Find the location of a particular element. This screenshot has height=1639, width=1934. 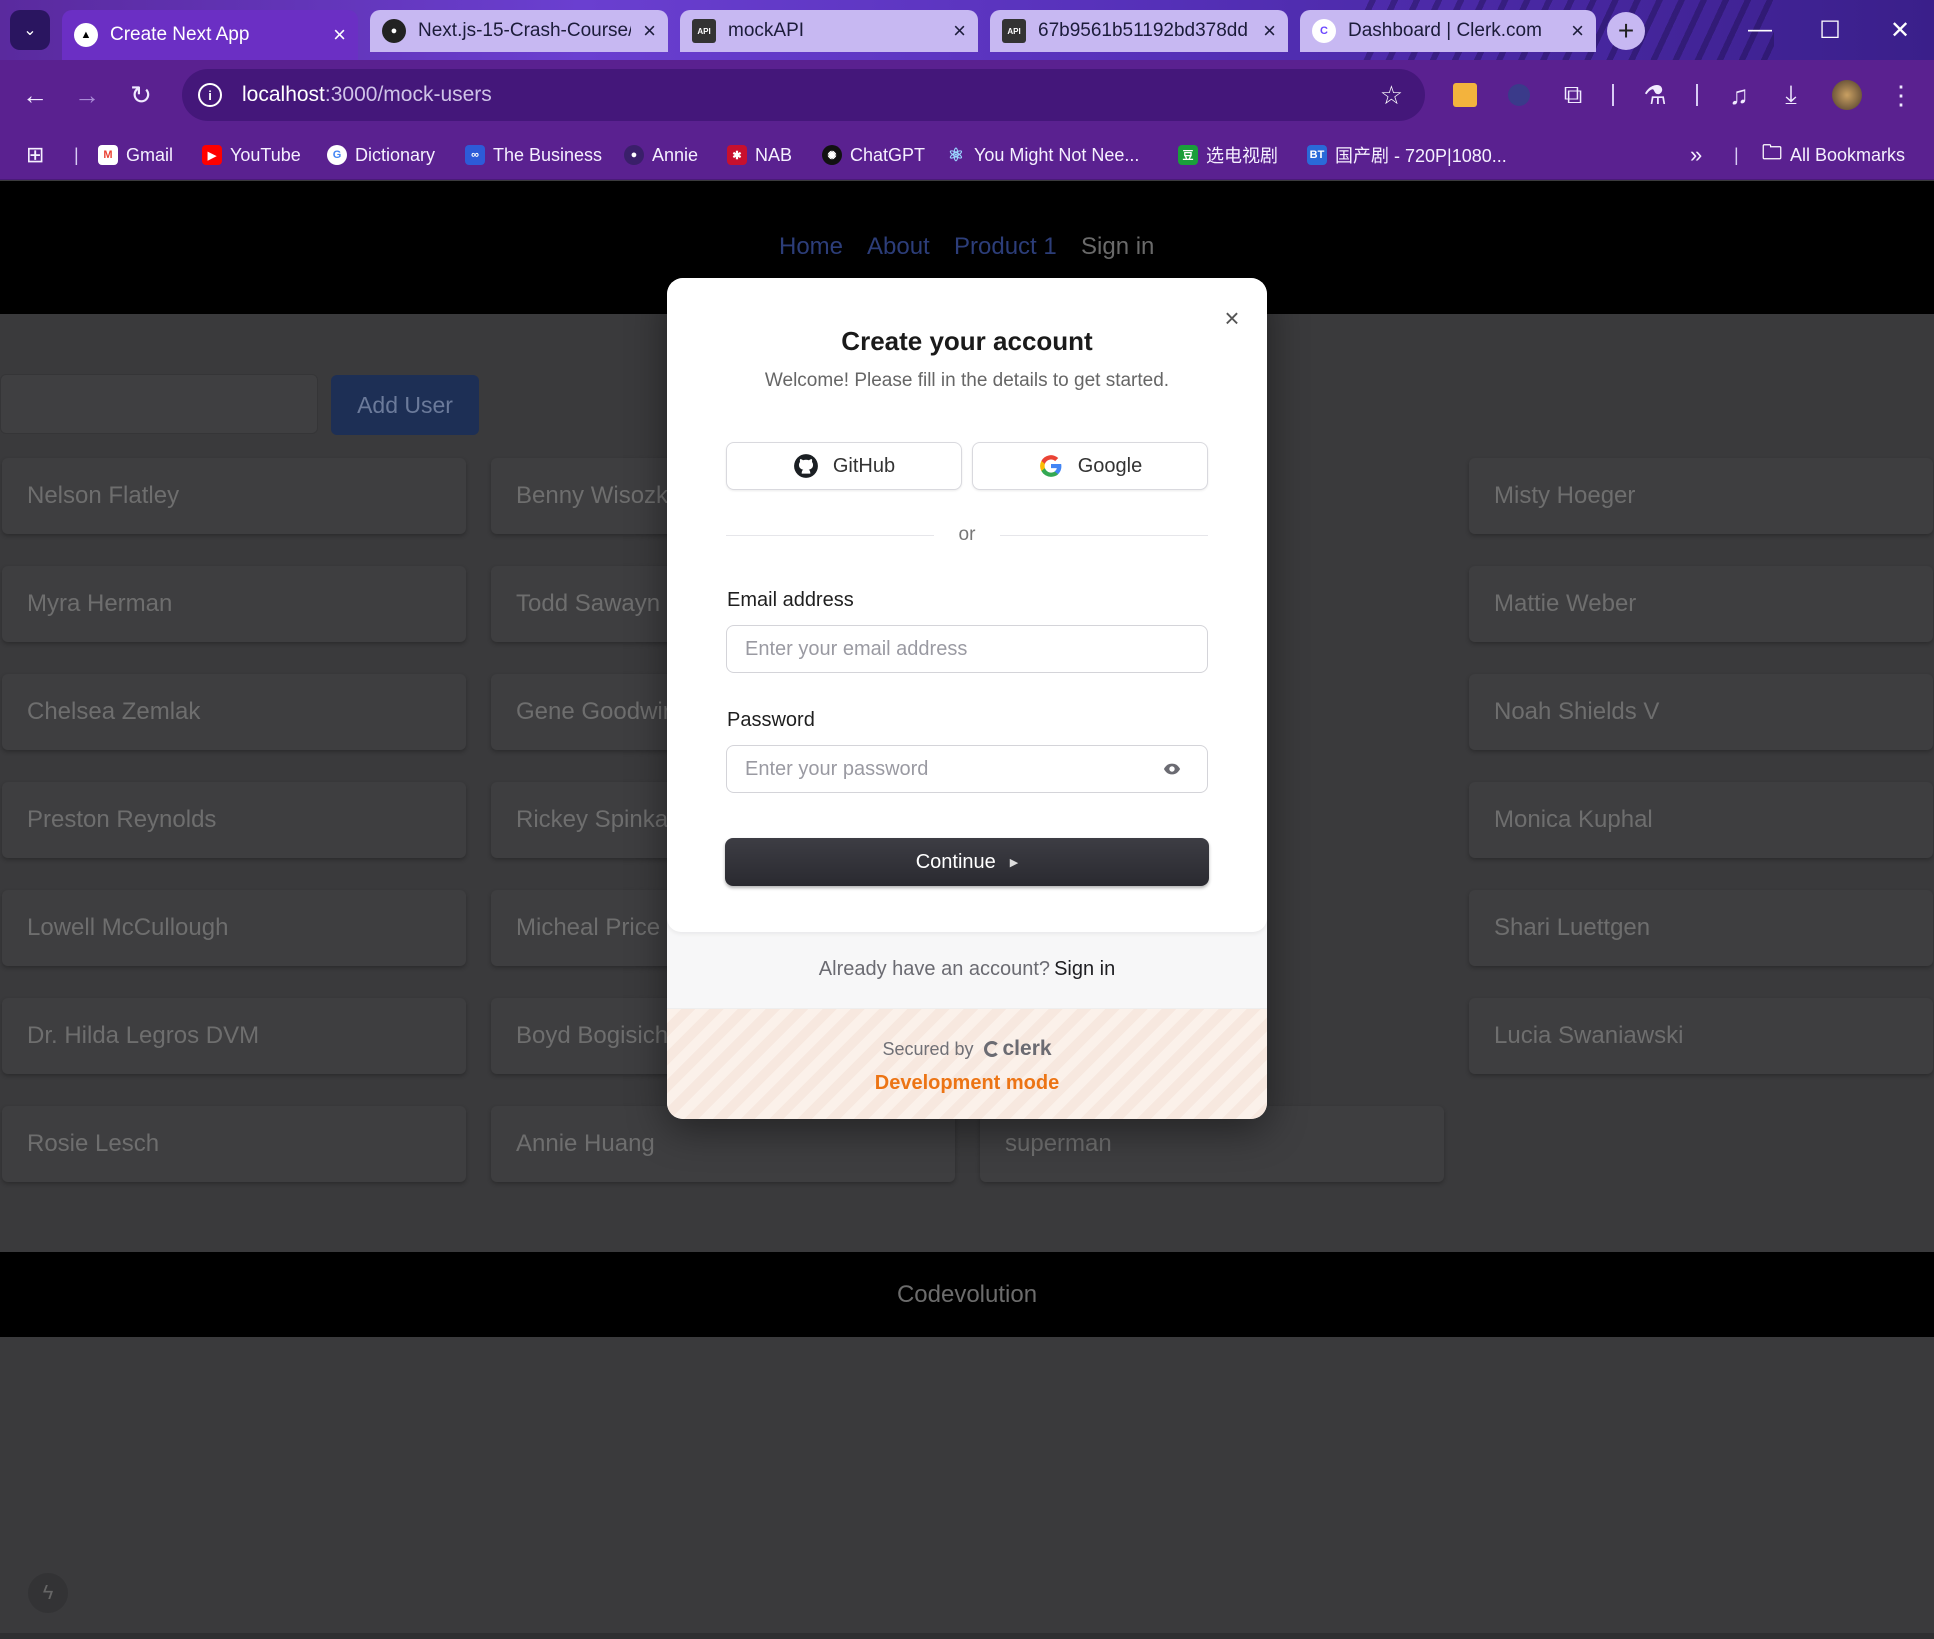

nav-home-link: Home is located at coordinates (811, 247).